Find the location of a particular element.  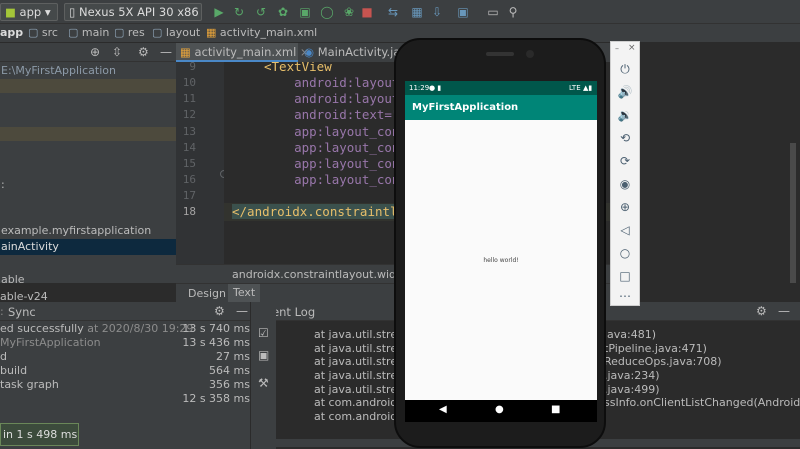

build-row: 12 s 358 ms is located at coordinates (125, 399).